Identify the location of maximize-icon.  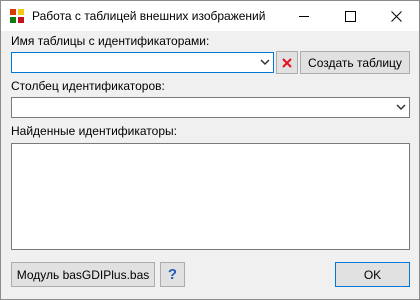
(350, 16).